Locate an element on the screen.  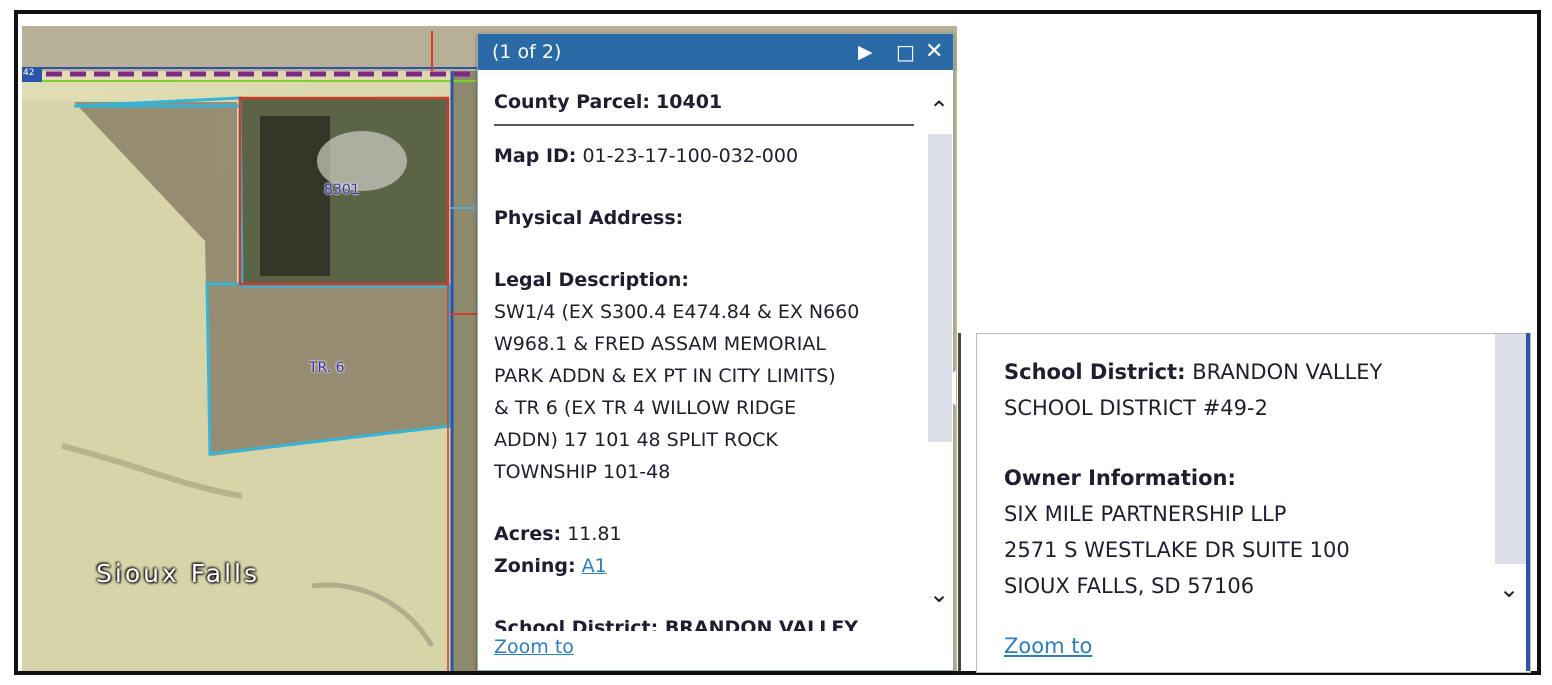
county-parcel-label: County Parcel: is located at coordinates (572, 102).